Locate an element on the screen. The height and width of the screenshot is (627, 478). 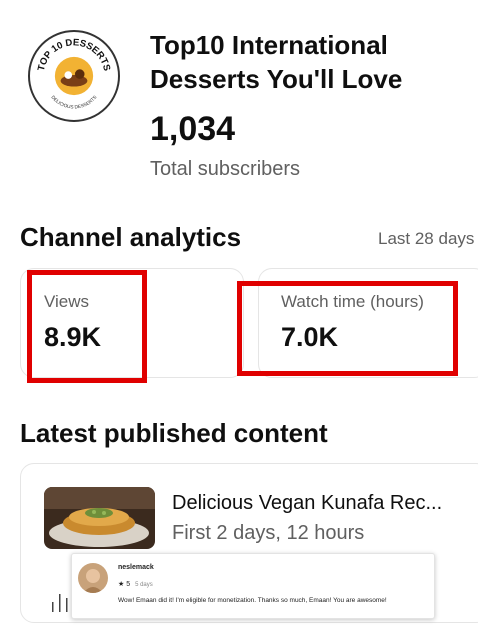
views-highlight-box is located at coordinates (87, 326).